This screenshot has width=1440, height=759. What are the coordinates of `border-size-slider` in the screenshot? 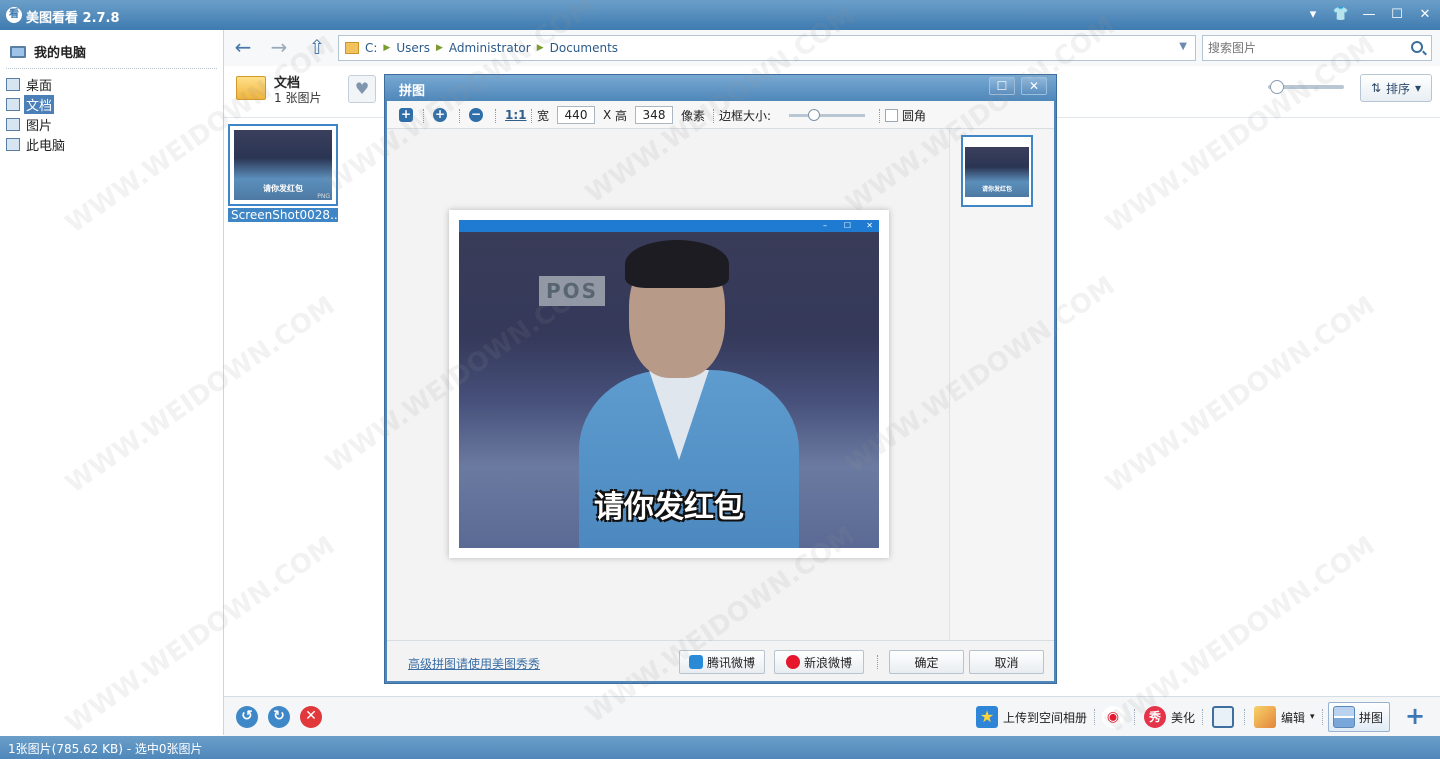 It's located at (827, 115).